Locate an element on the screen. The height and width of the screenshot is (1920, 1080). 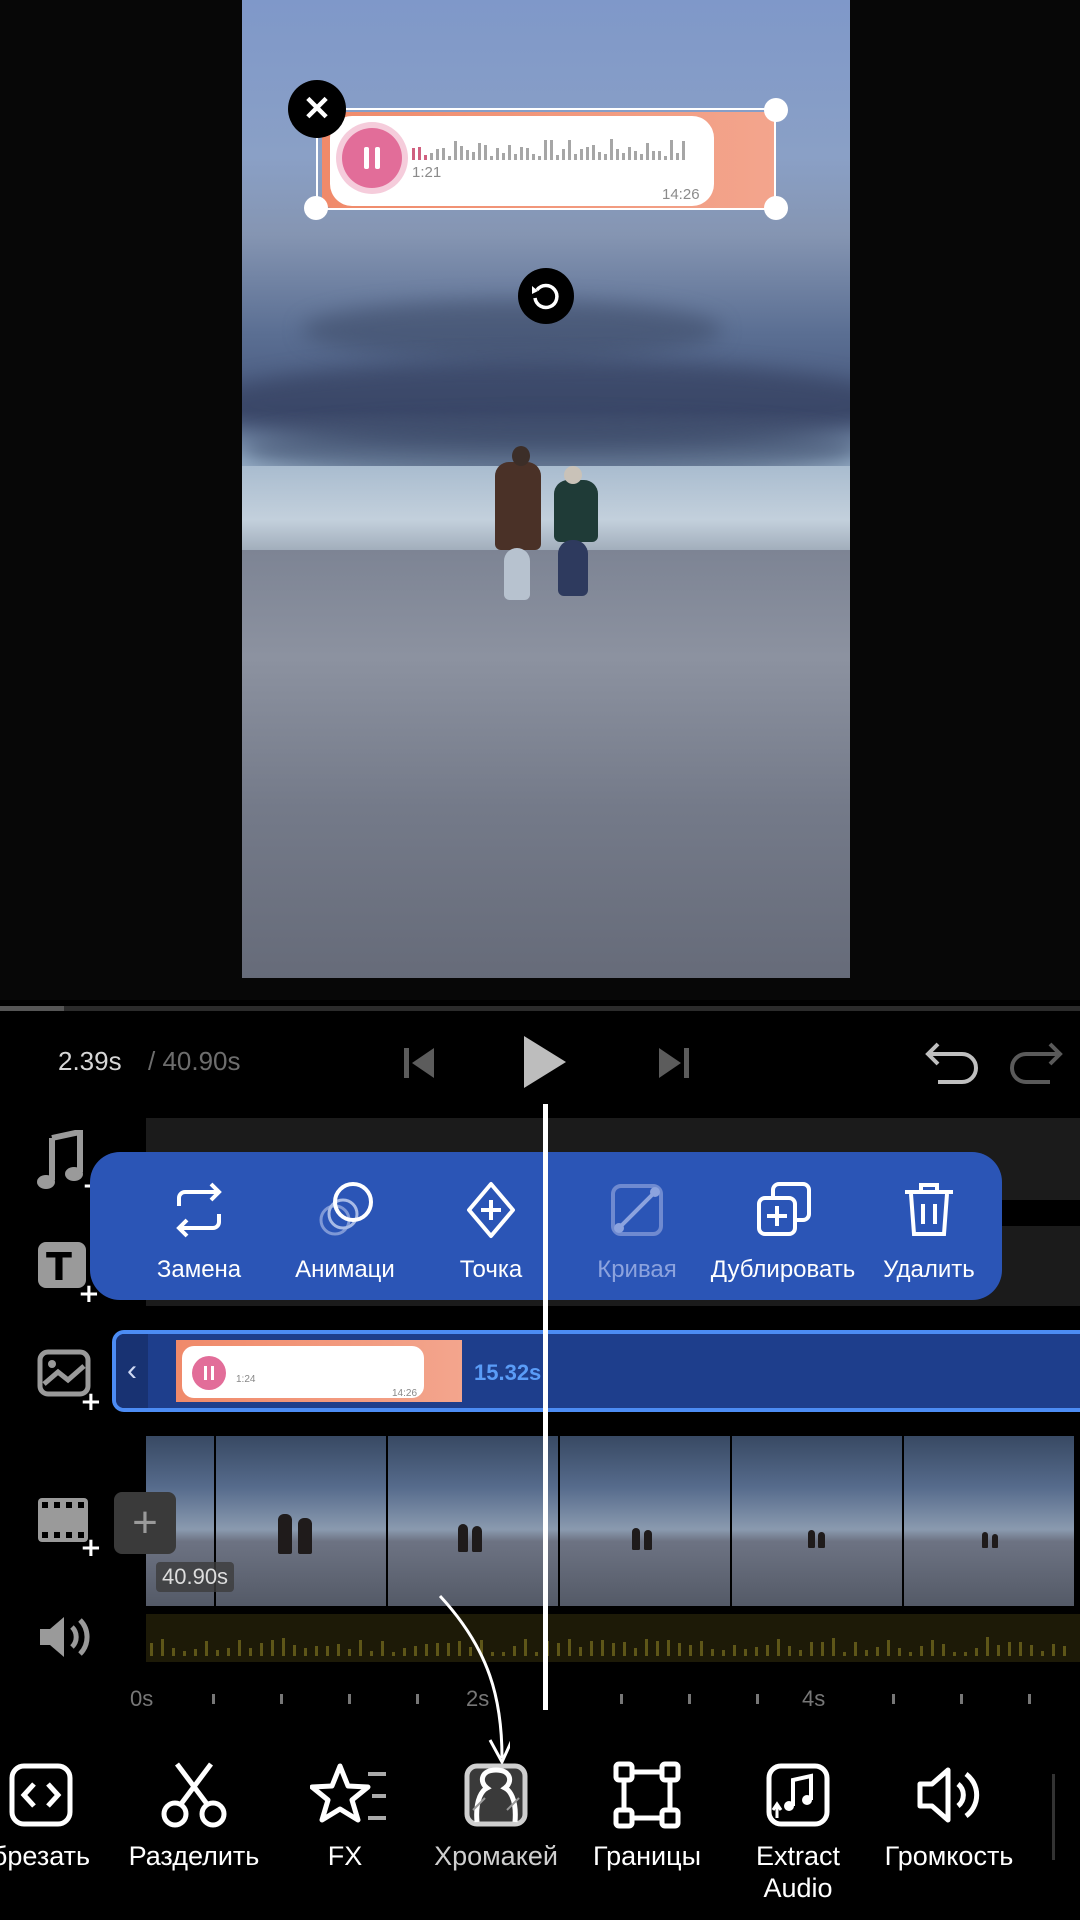
add-video-icon: + is located at coordinates (69, 1528).